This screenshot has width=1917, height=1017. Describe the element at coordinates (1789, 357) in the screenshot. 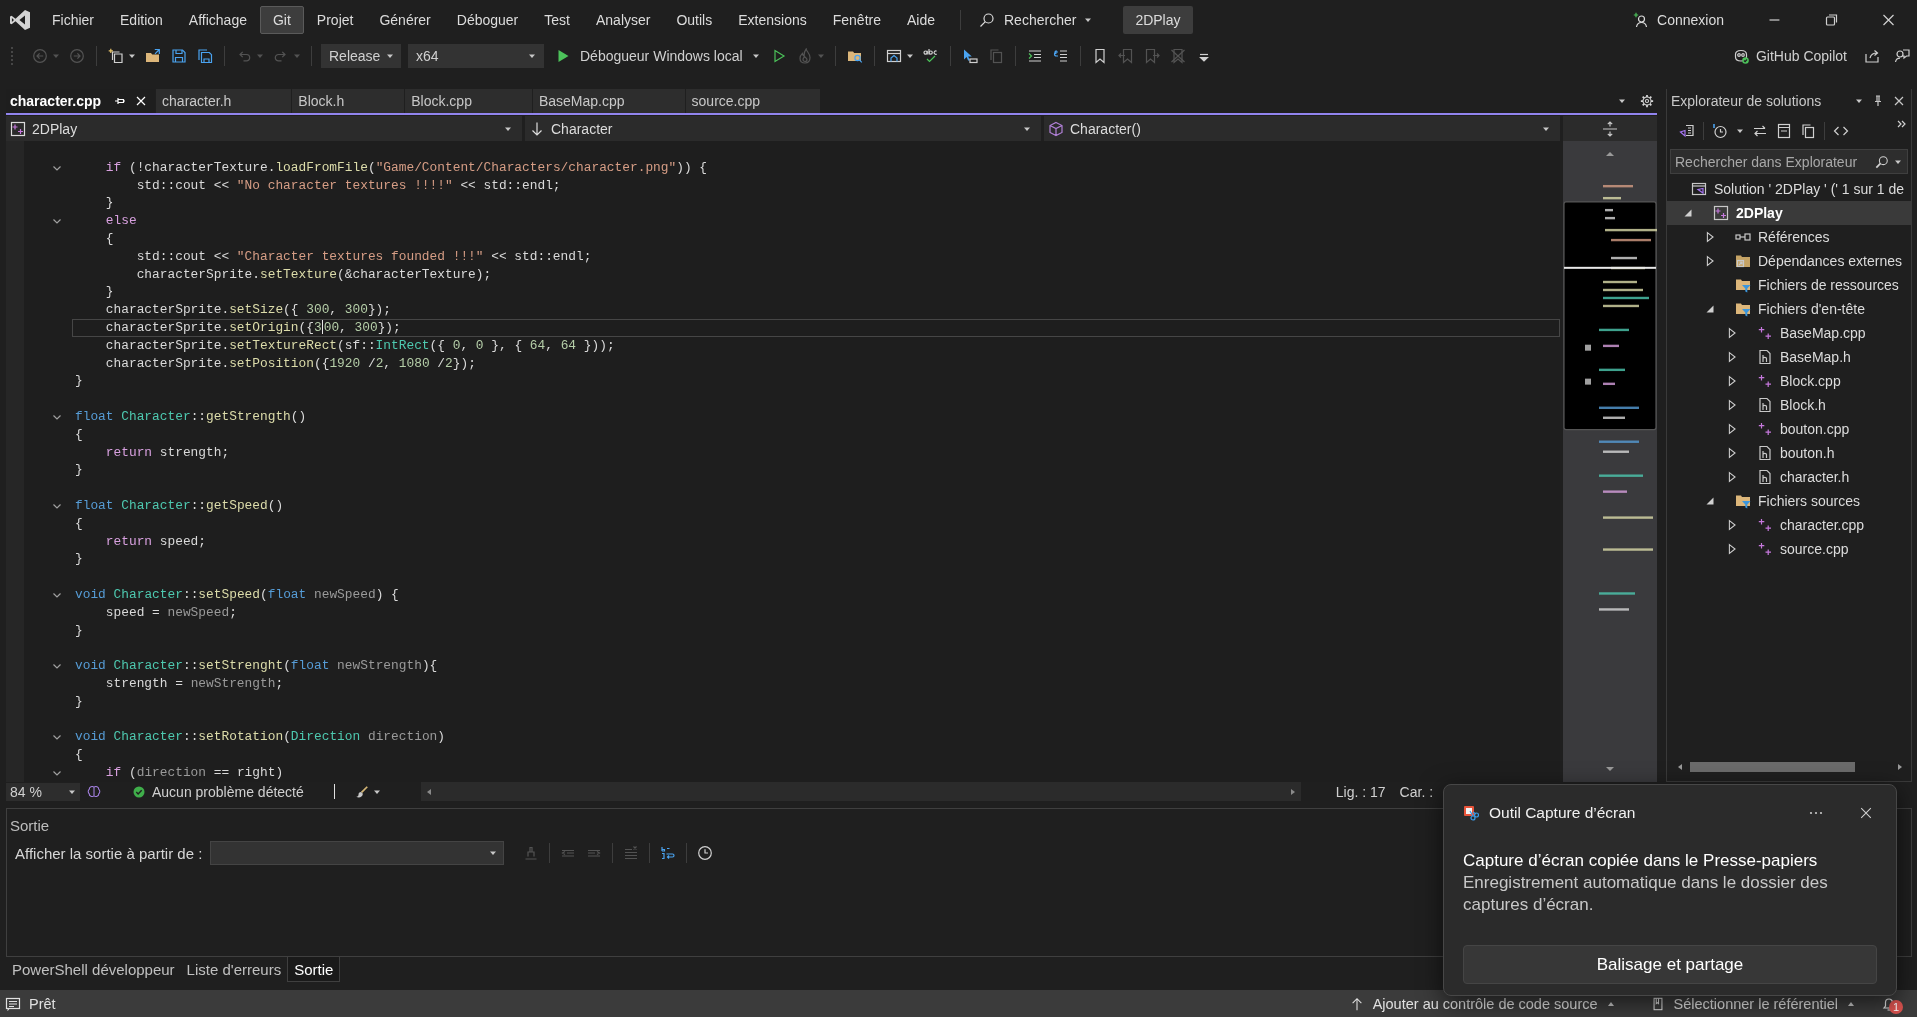

I see `tree-item: BaseMap.h` at that location.